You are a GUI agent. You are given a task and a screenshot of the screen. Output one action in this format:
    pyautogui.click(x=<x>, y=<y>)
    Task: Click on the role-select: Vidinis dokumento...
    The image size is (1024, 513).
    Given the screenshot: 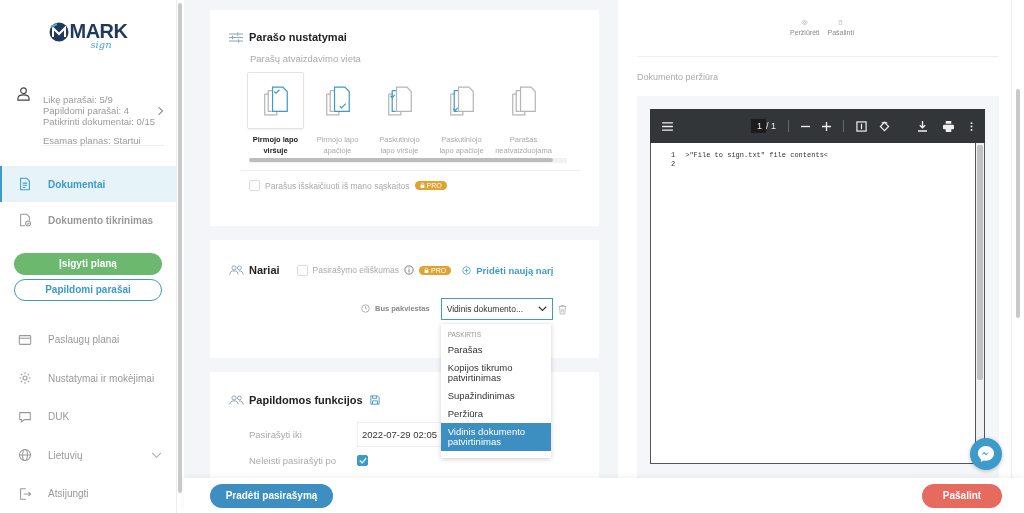 What is the action you would take?
    pyautogui.click(x=496, y=309)
    